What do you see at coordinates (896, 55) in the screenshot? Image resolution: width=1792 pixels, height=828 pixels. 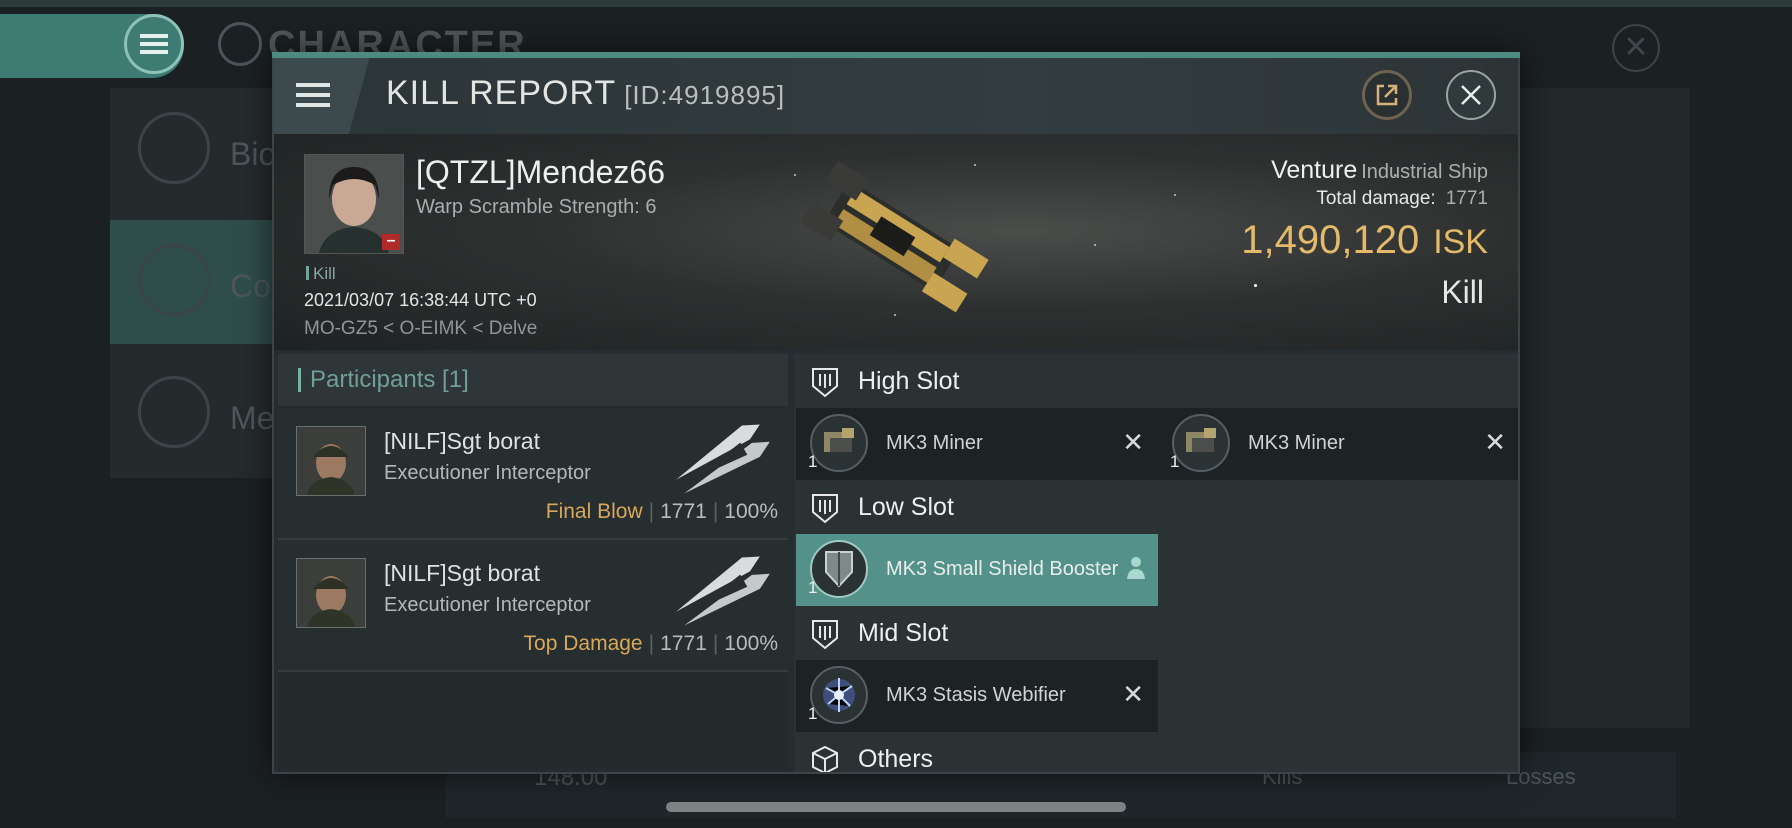 I see `window-accent-line` at bounding box center [896, 55].